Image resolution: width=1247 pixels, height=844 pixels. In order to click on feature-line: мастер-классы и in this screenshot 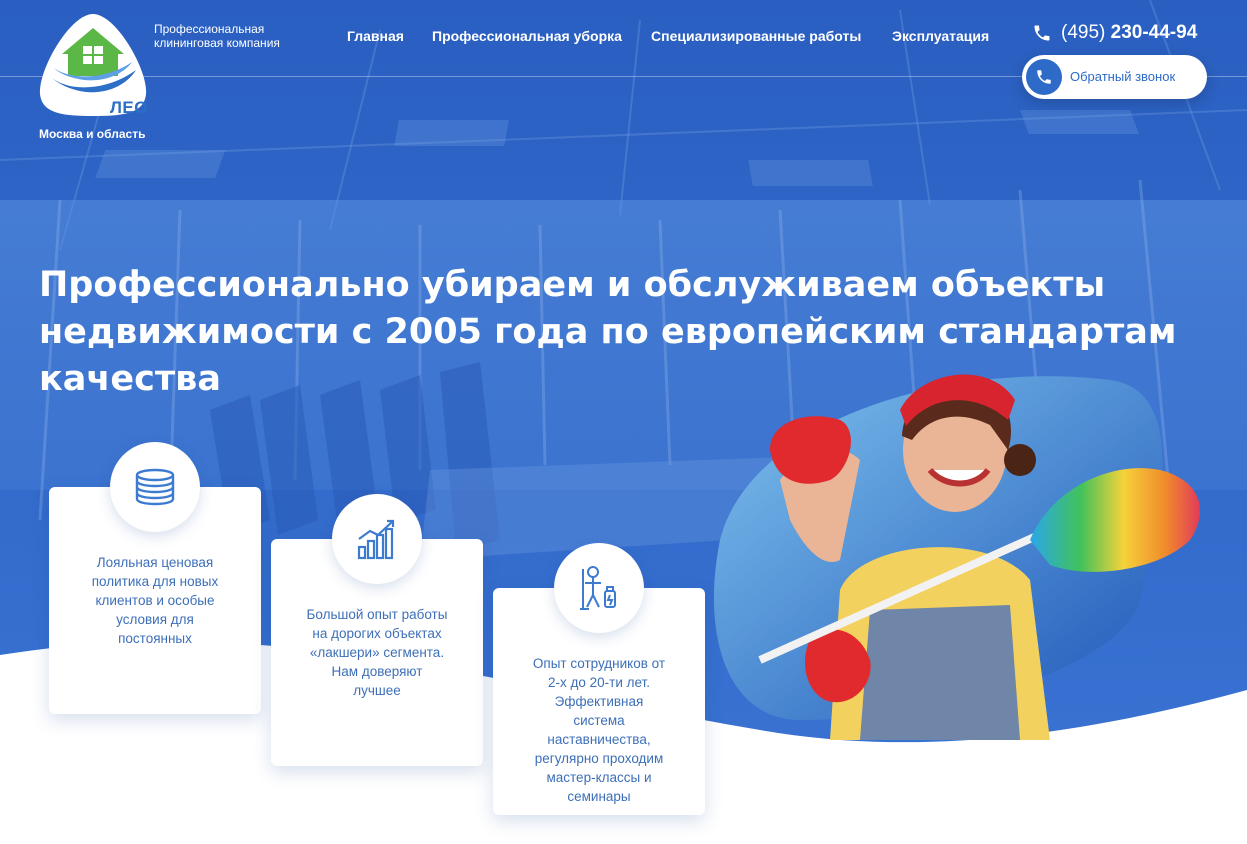, I will do `click(599, 777)`.